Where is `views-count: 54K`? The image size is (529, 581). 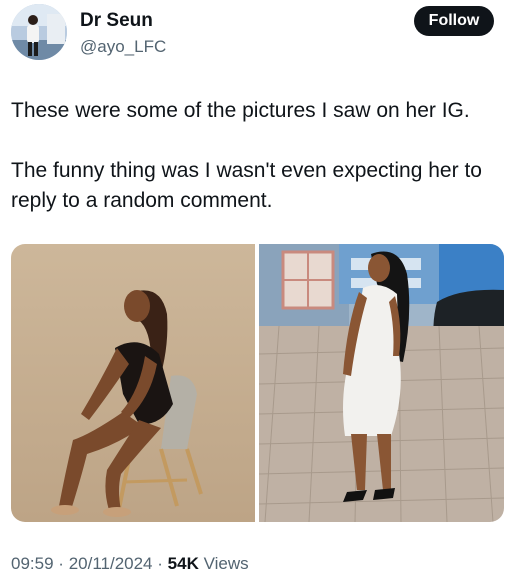
views-count: 54K is located at coordinates (183, 563).